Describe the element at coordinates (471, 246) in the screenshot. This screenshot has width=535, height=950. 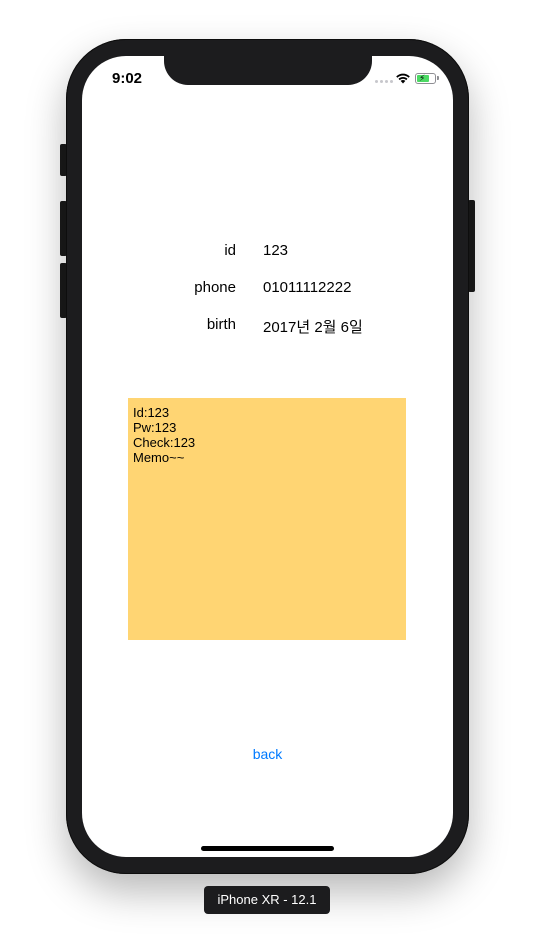
I see `power-button` at that location.